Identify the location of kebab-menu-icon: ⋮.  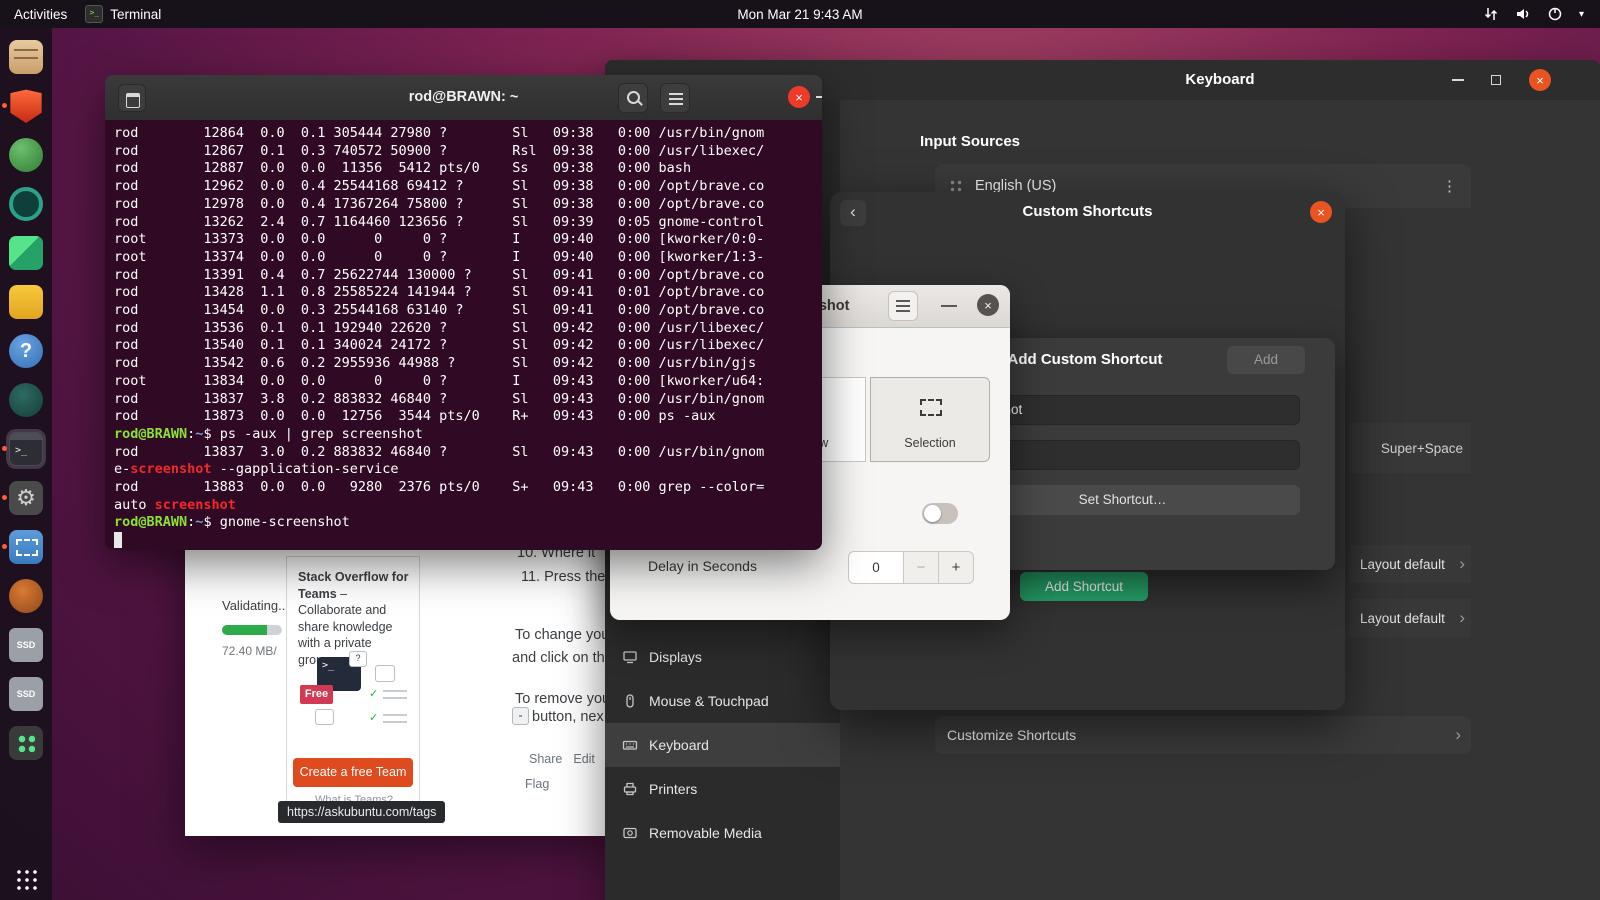
(1449, 186).